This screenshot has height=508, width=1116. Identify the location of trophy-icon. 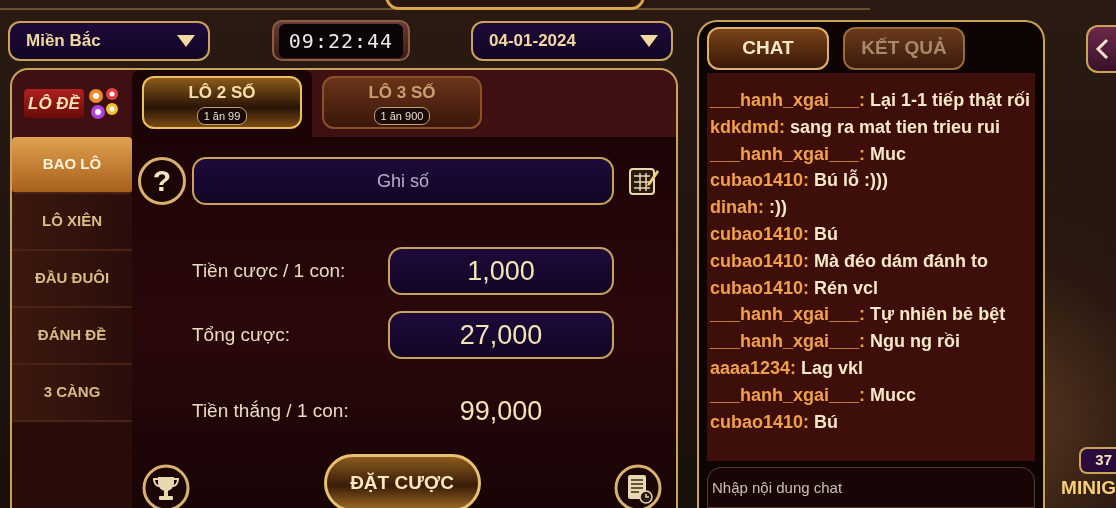
(166, 486).